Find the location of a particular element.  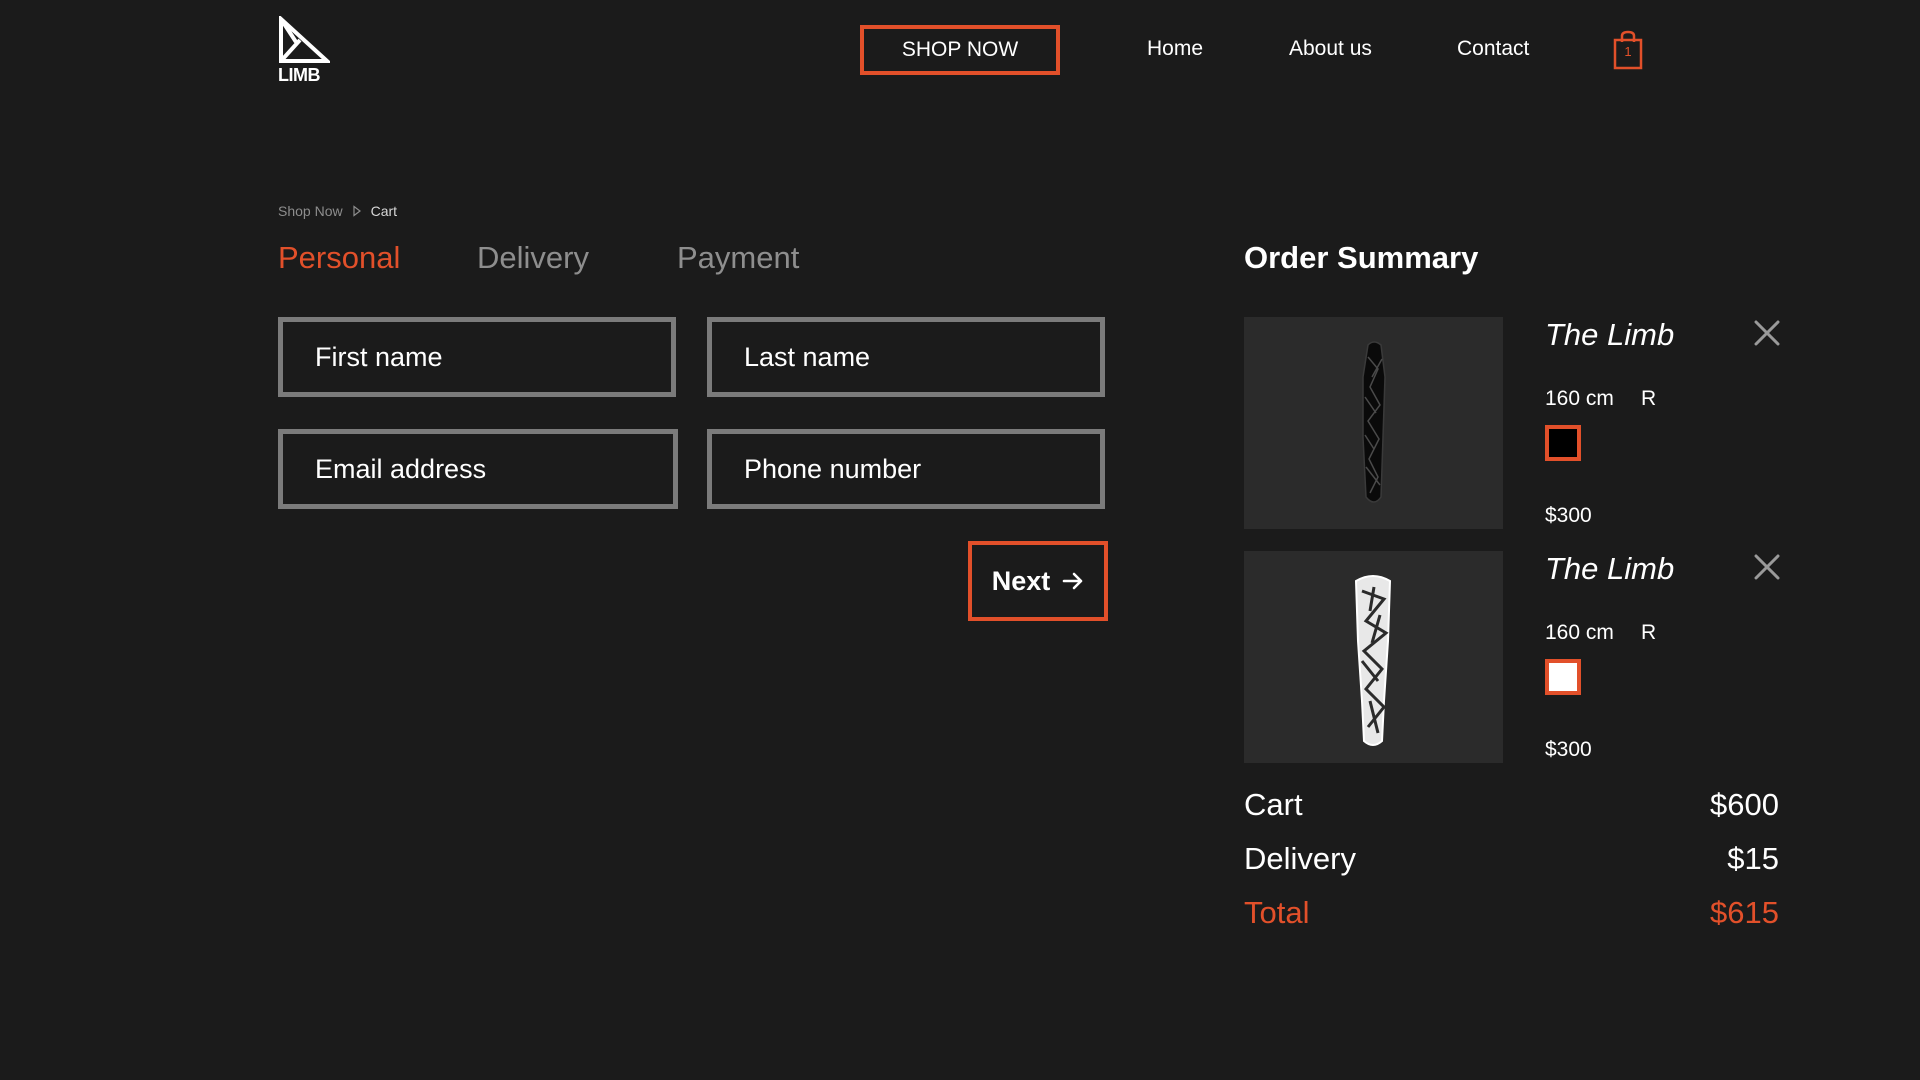

next-button-label: Next is located at coordinates (1021, 580).